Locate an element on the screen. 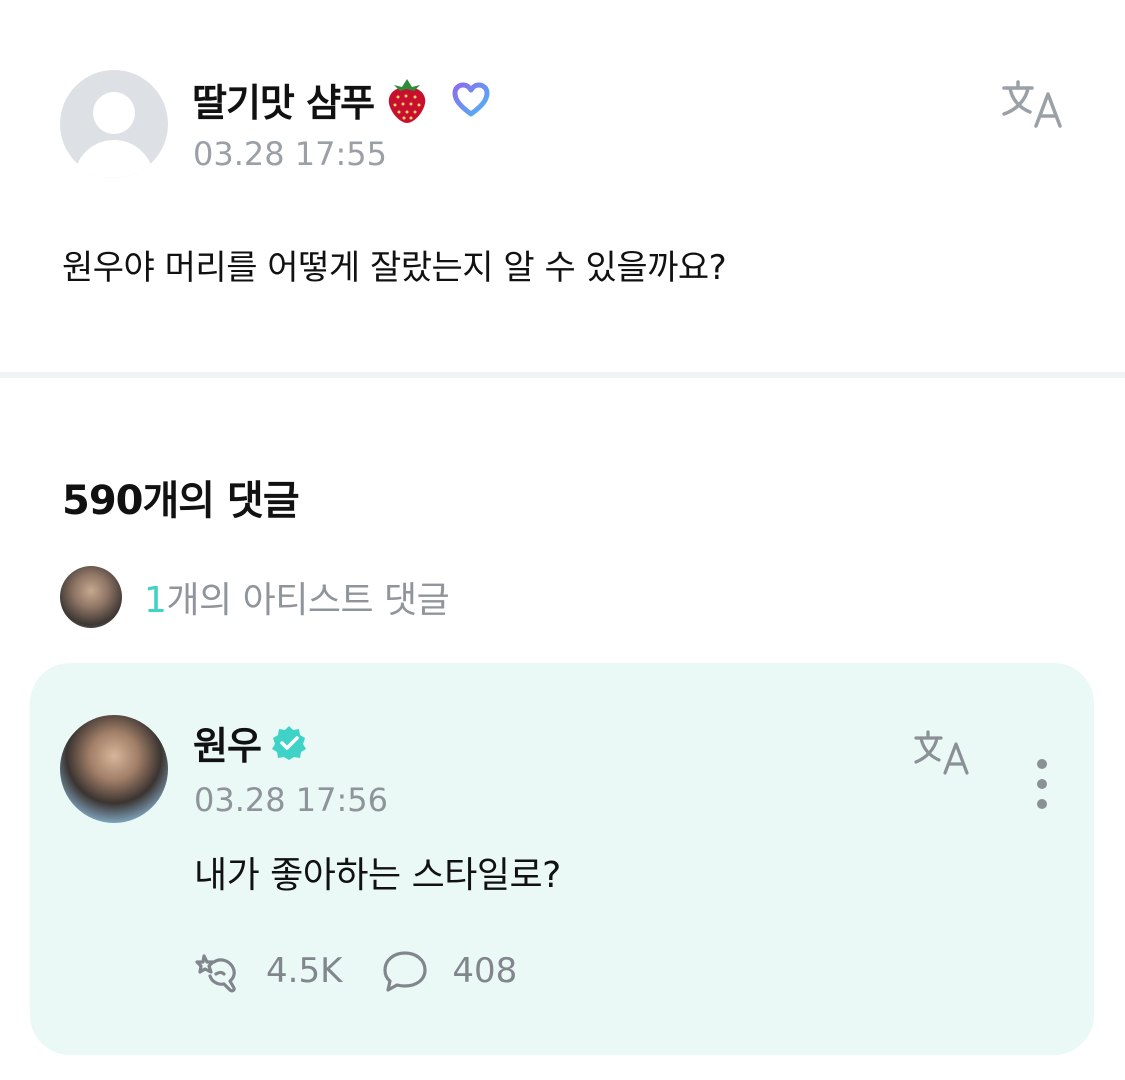 The width and height of the screenshot is (1125, 1080). comment-timestamp: 03.28 17:56 is located at coordinates (291, 800).